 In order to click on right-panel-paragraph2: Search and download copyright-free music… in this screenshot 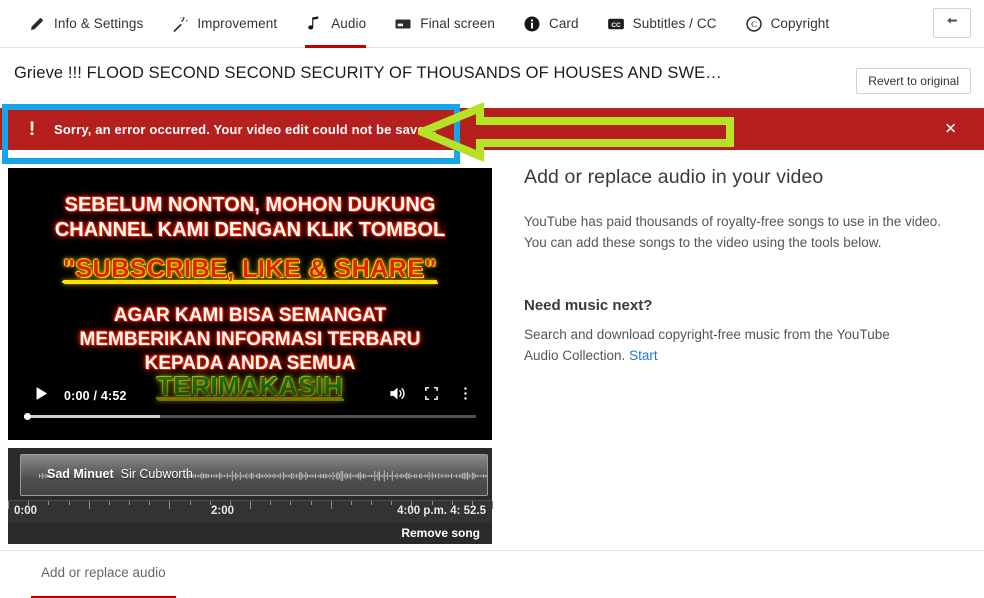, I will do `click(724, 345)`.